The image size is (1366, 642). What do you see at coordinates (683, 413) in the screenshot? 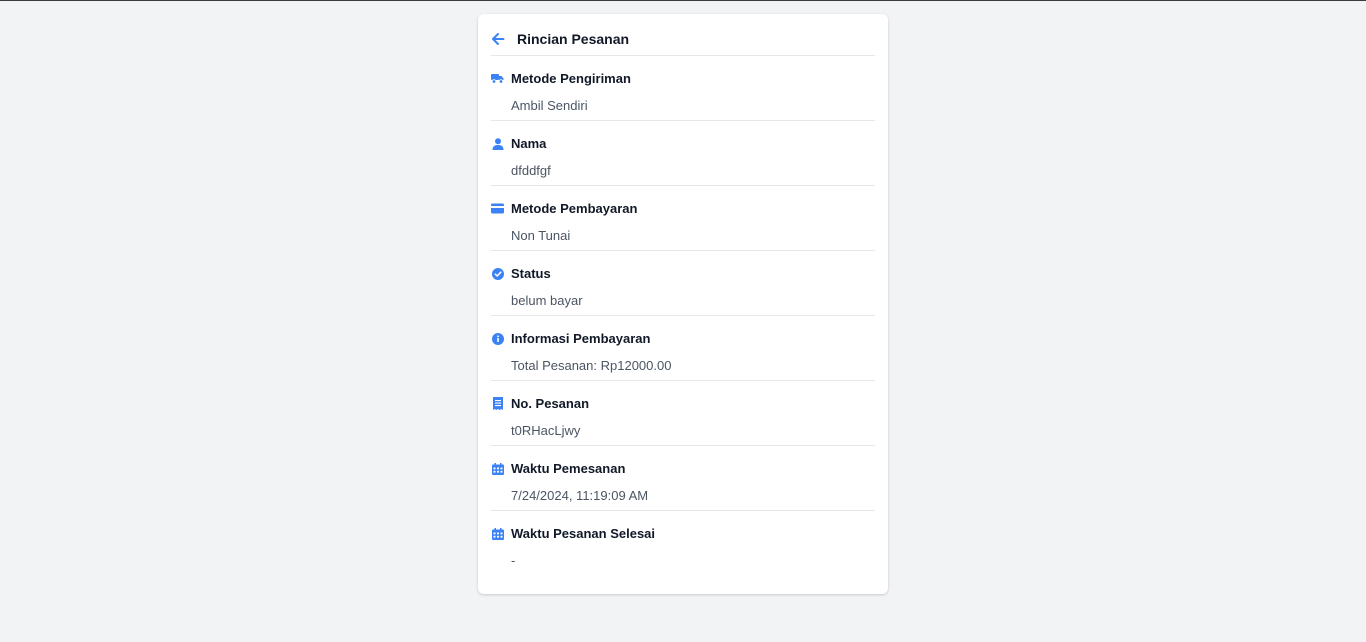
I see `detail-row-order-number: No. Pesanan t0RHacLjwy` at bounding box center [683, 413].